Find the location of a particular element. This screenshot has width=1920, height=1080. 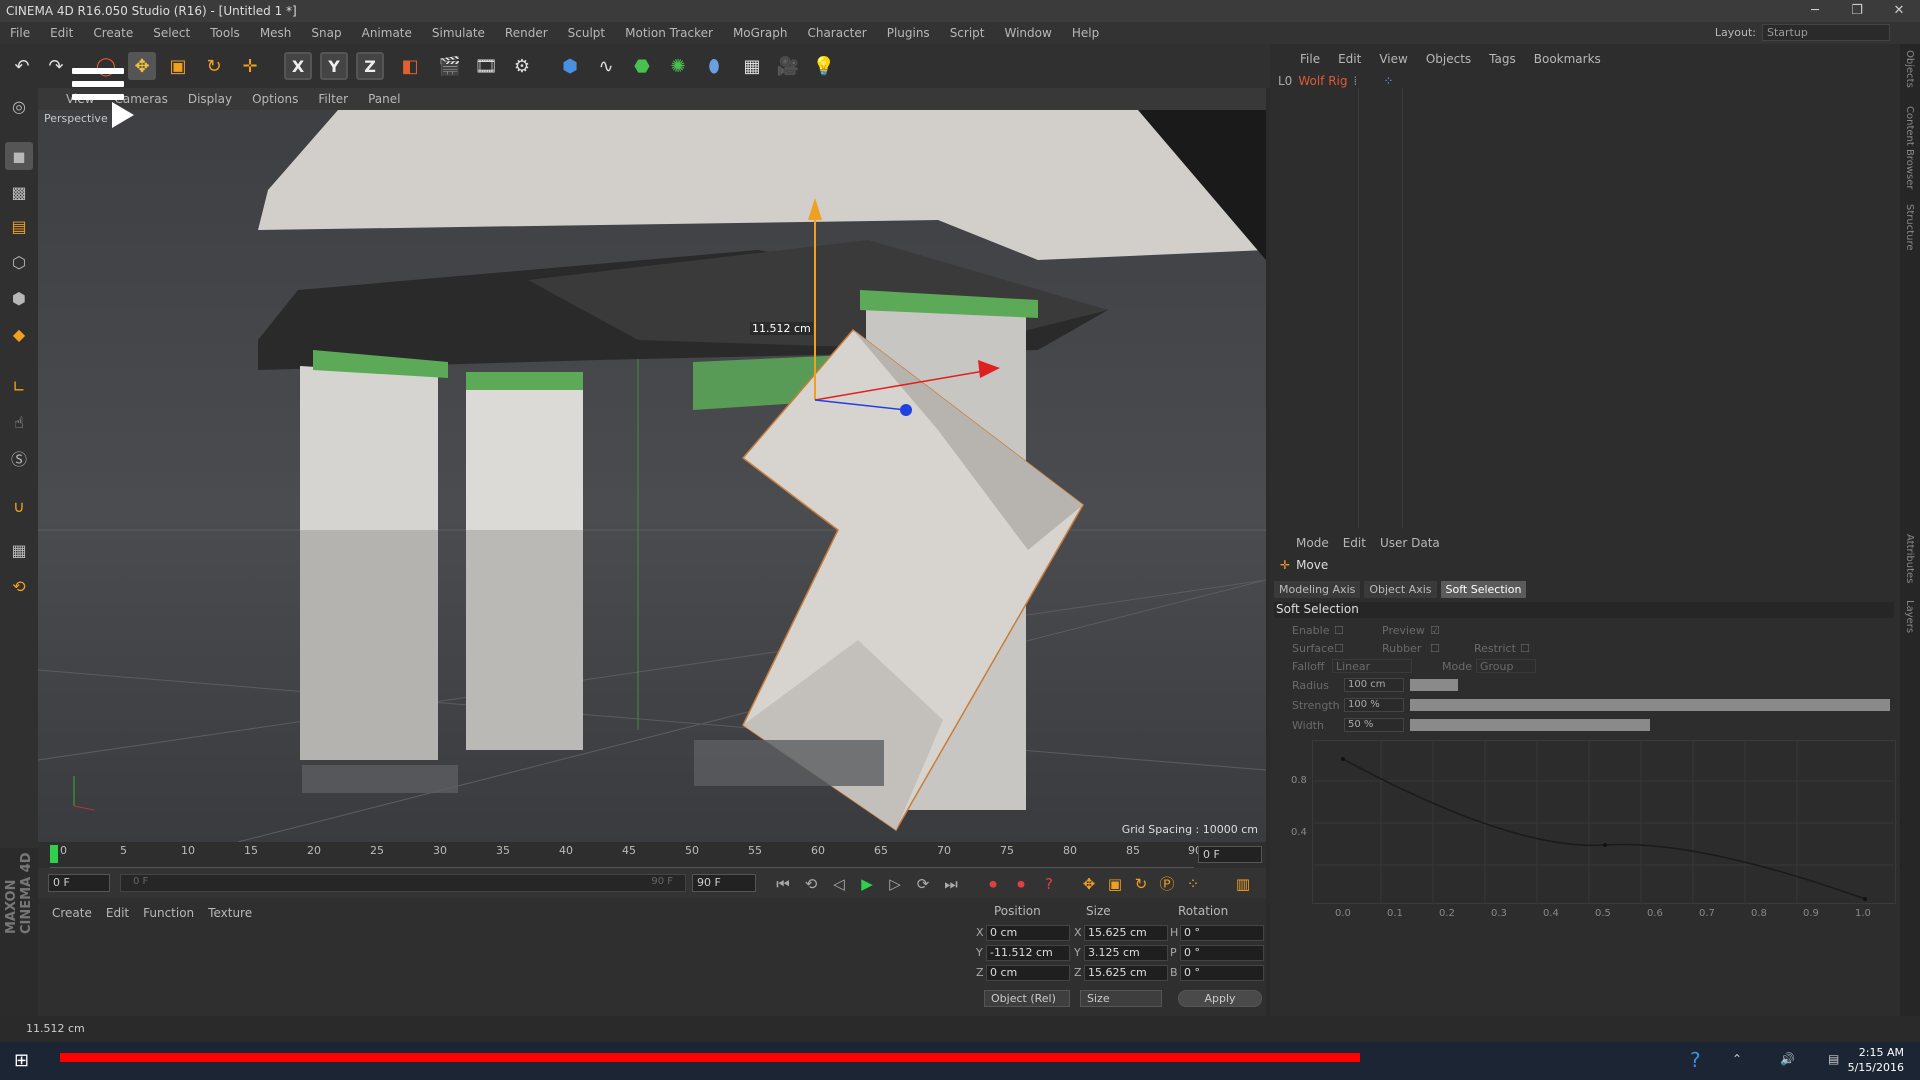

menu-plugins: Plugins is located at coordinates (908, 33).